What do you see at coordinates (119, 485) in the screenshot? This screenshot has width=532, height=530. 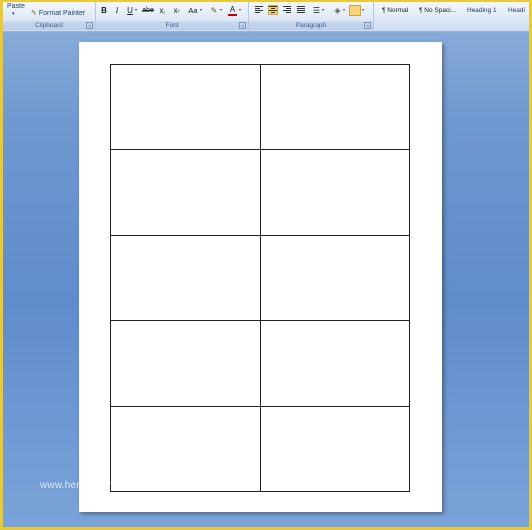 I see `watermark-text: www.heritagechristiancollege.com` at bounding box center [119, 485].